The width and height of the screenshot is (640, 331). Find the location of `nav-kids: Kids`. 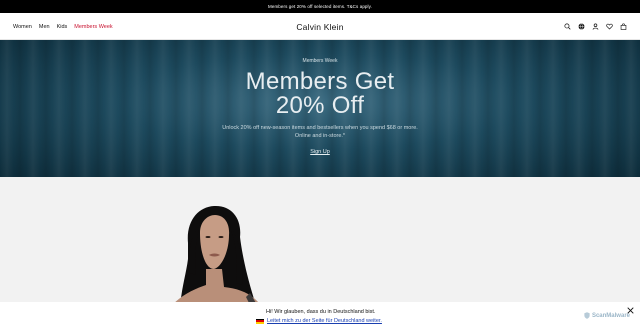

nav-kids: Kids is located at coordinates (62, 27).